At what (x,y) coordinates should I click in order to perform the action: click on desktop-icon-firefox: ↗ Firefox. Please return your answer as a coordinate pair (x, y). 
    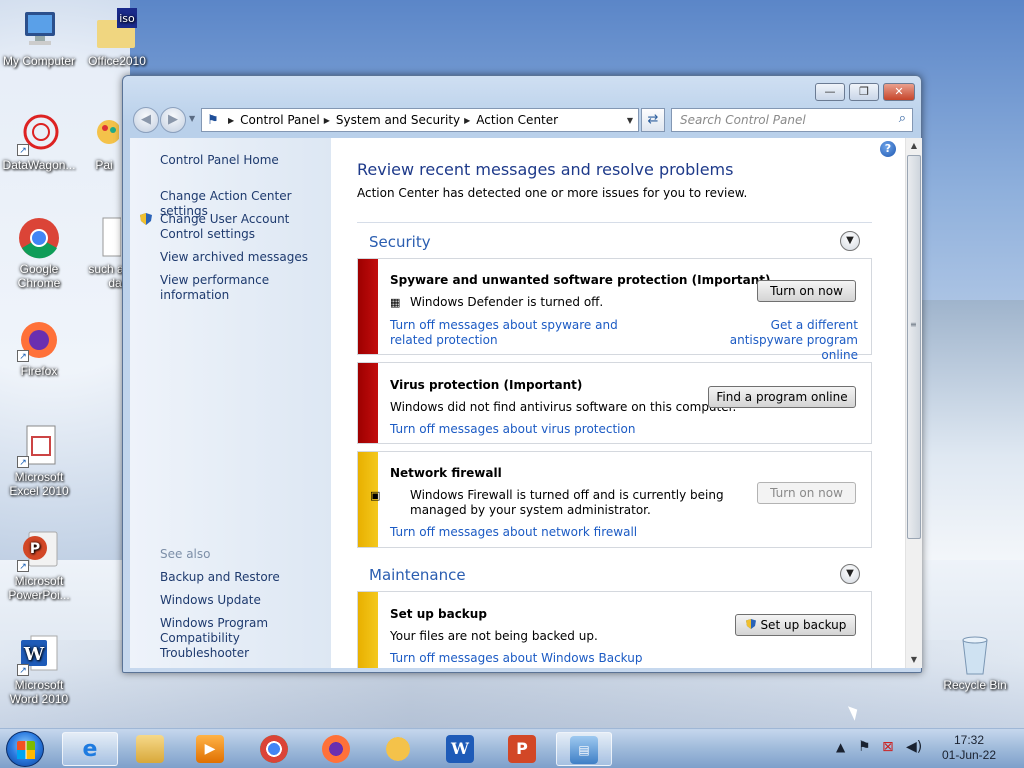
    Looking at the image, I should click on (39, 348).